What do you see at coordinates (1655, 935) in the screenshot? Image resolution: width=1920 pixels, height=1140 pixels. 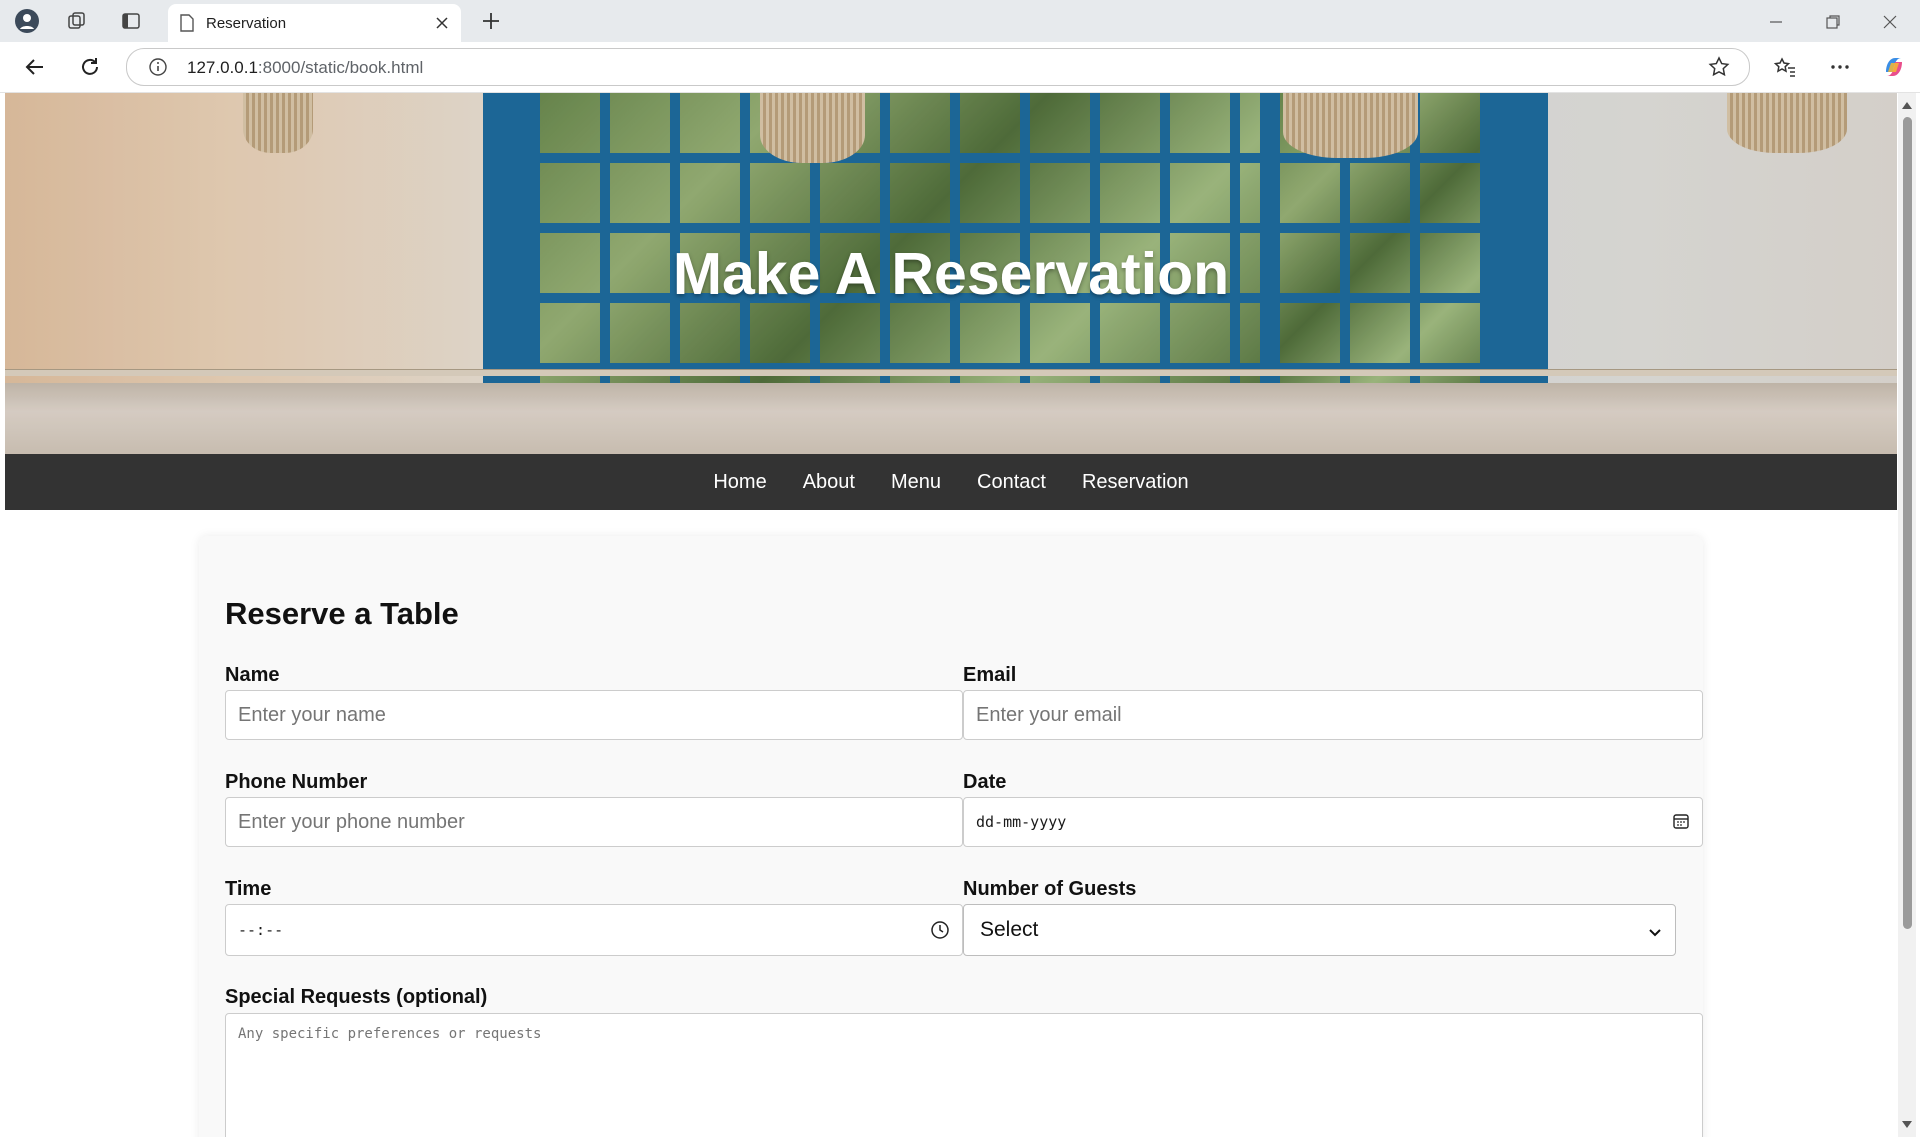 I see `chevron-down-icon` at bounding box center [1655, 935].